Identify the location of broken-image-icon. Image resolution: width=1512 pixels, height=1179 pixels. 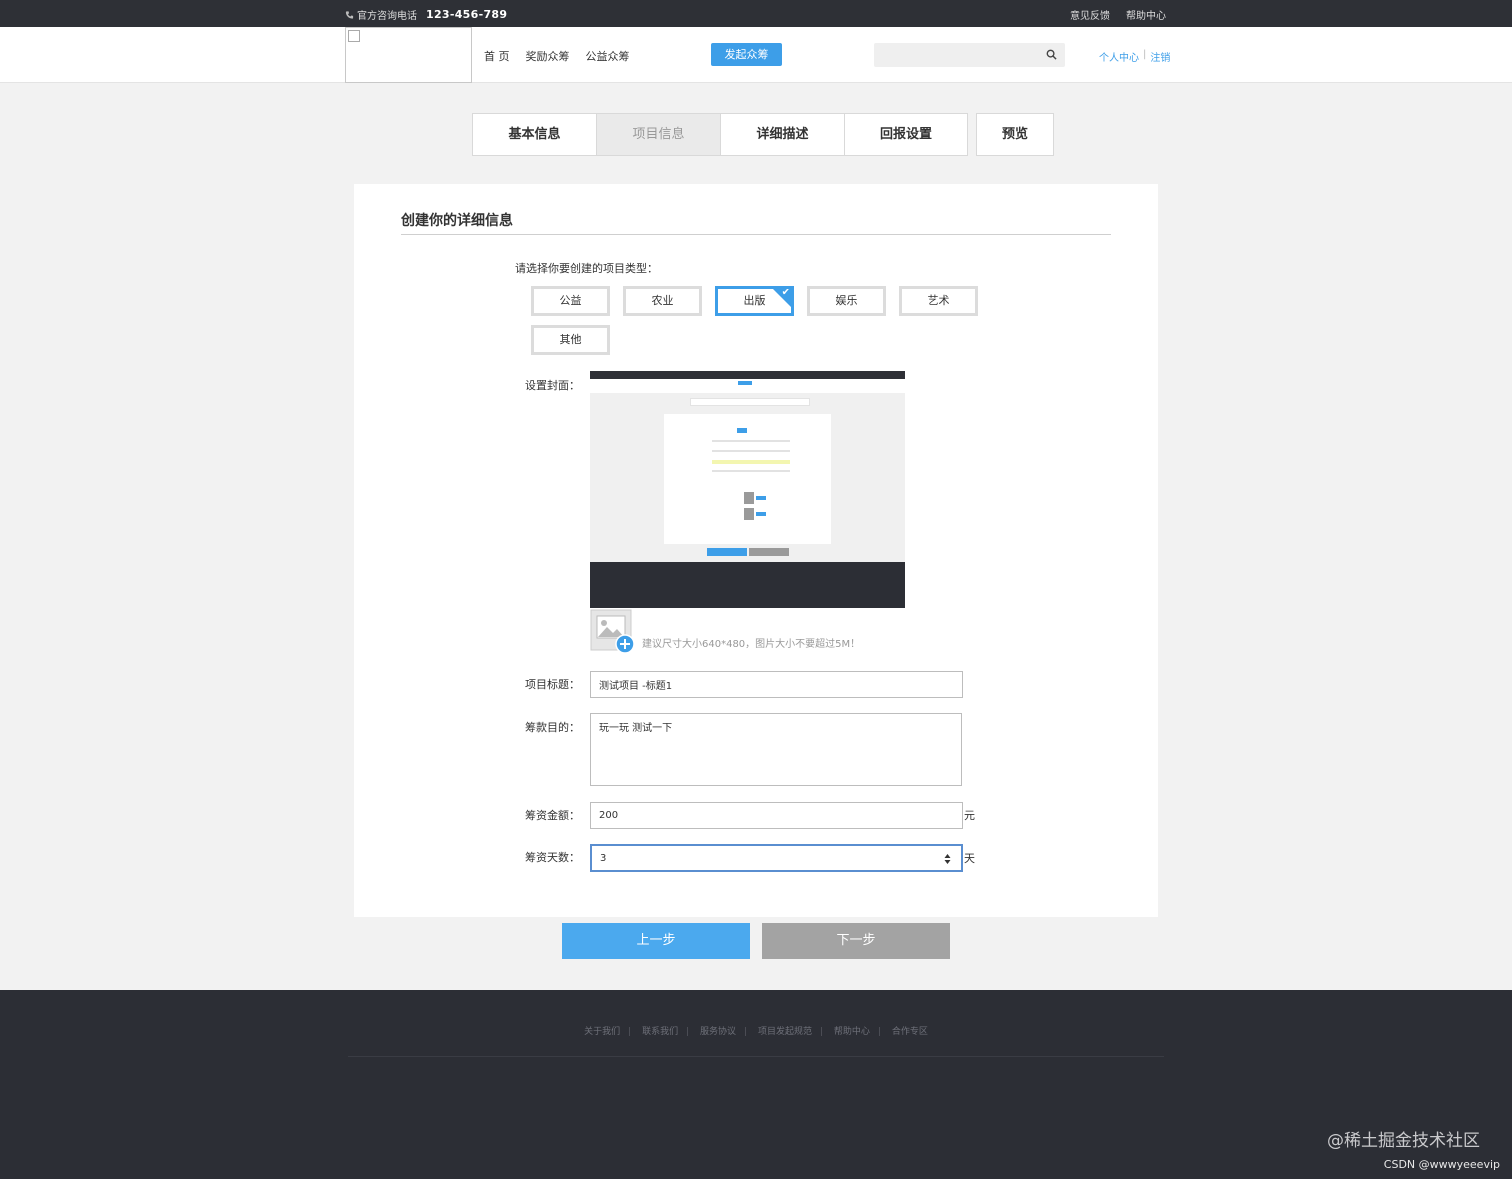
(354, 36).